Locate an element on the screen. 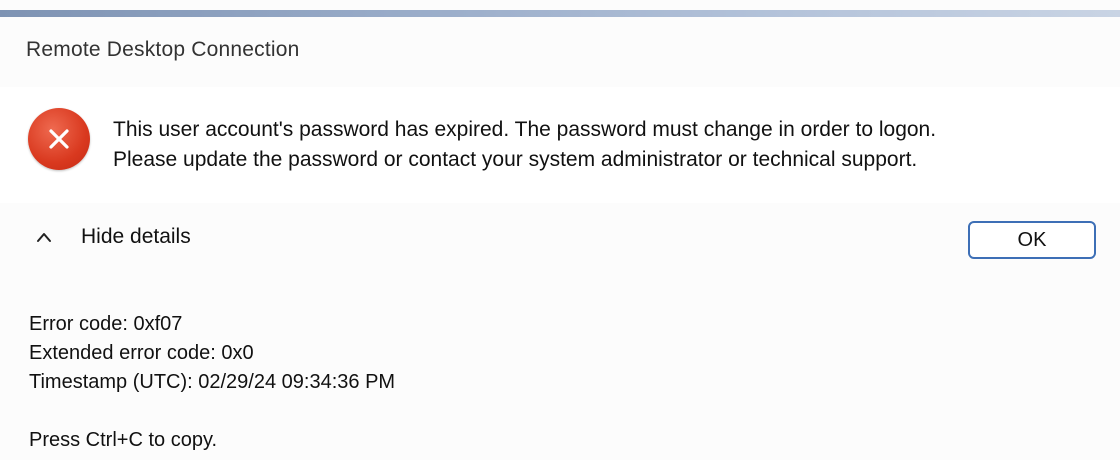 This screenshot has width=1120, height=460. chevron-up-icon is located at coordinates (44, 237).